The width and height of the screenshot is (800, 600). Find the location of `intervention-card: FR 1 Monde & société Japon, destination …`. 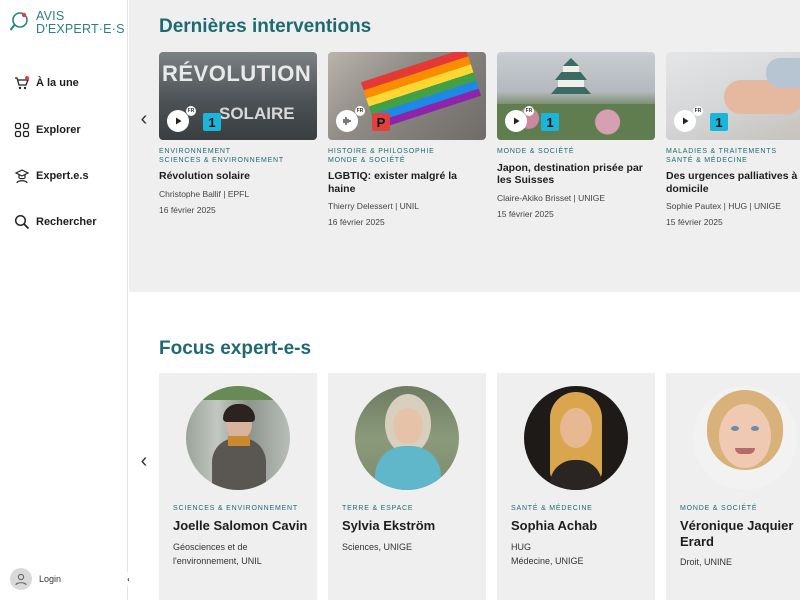

intervention-card: FR 1 Monde & société Japon, destination … is located at coordinates (576, 167).